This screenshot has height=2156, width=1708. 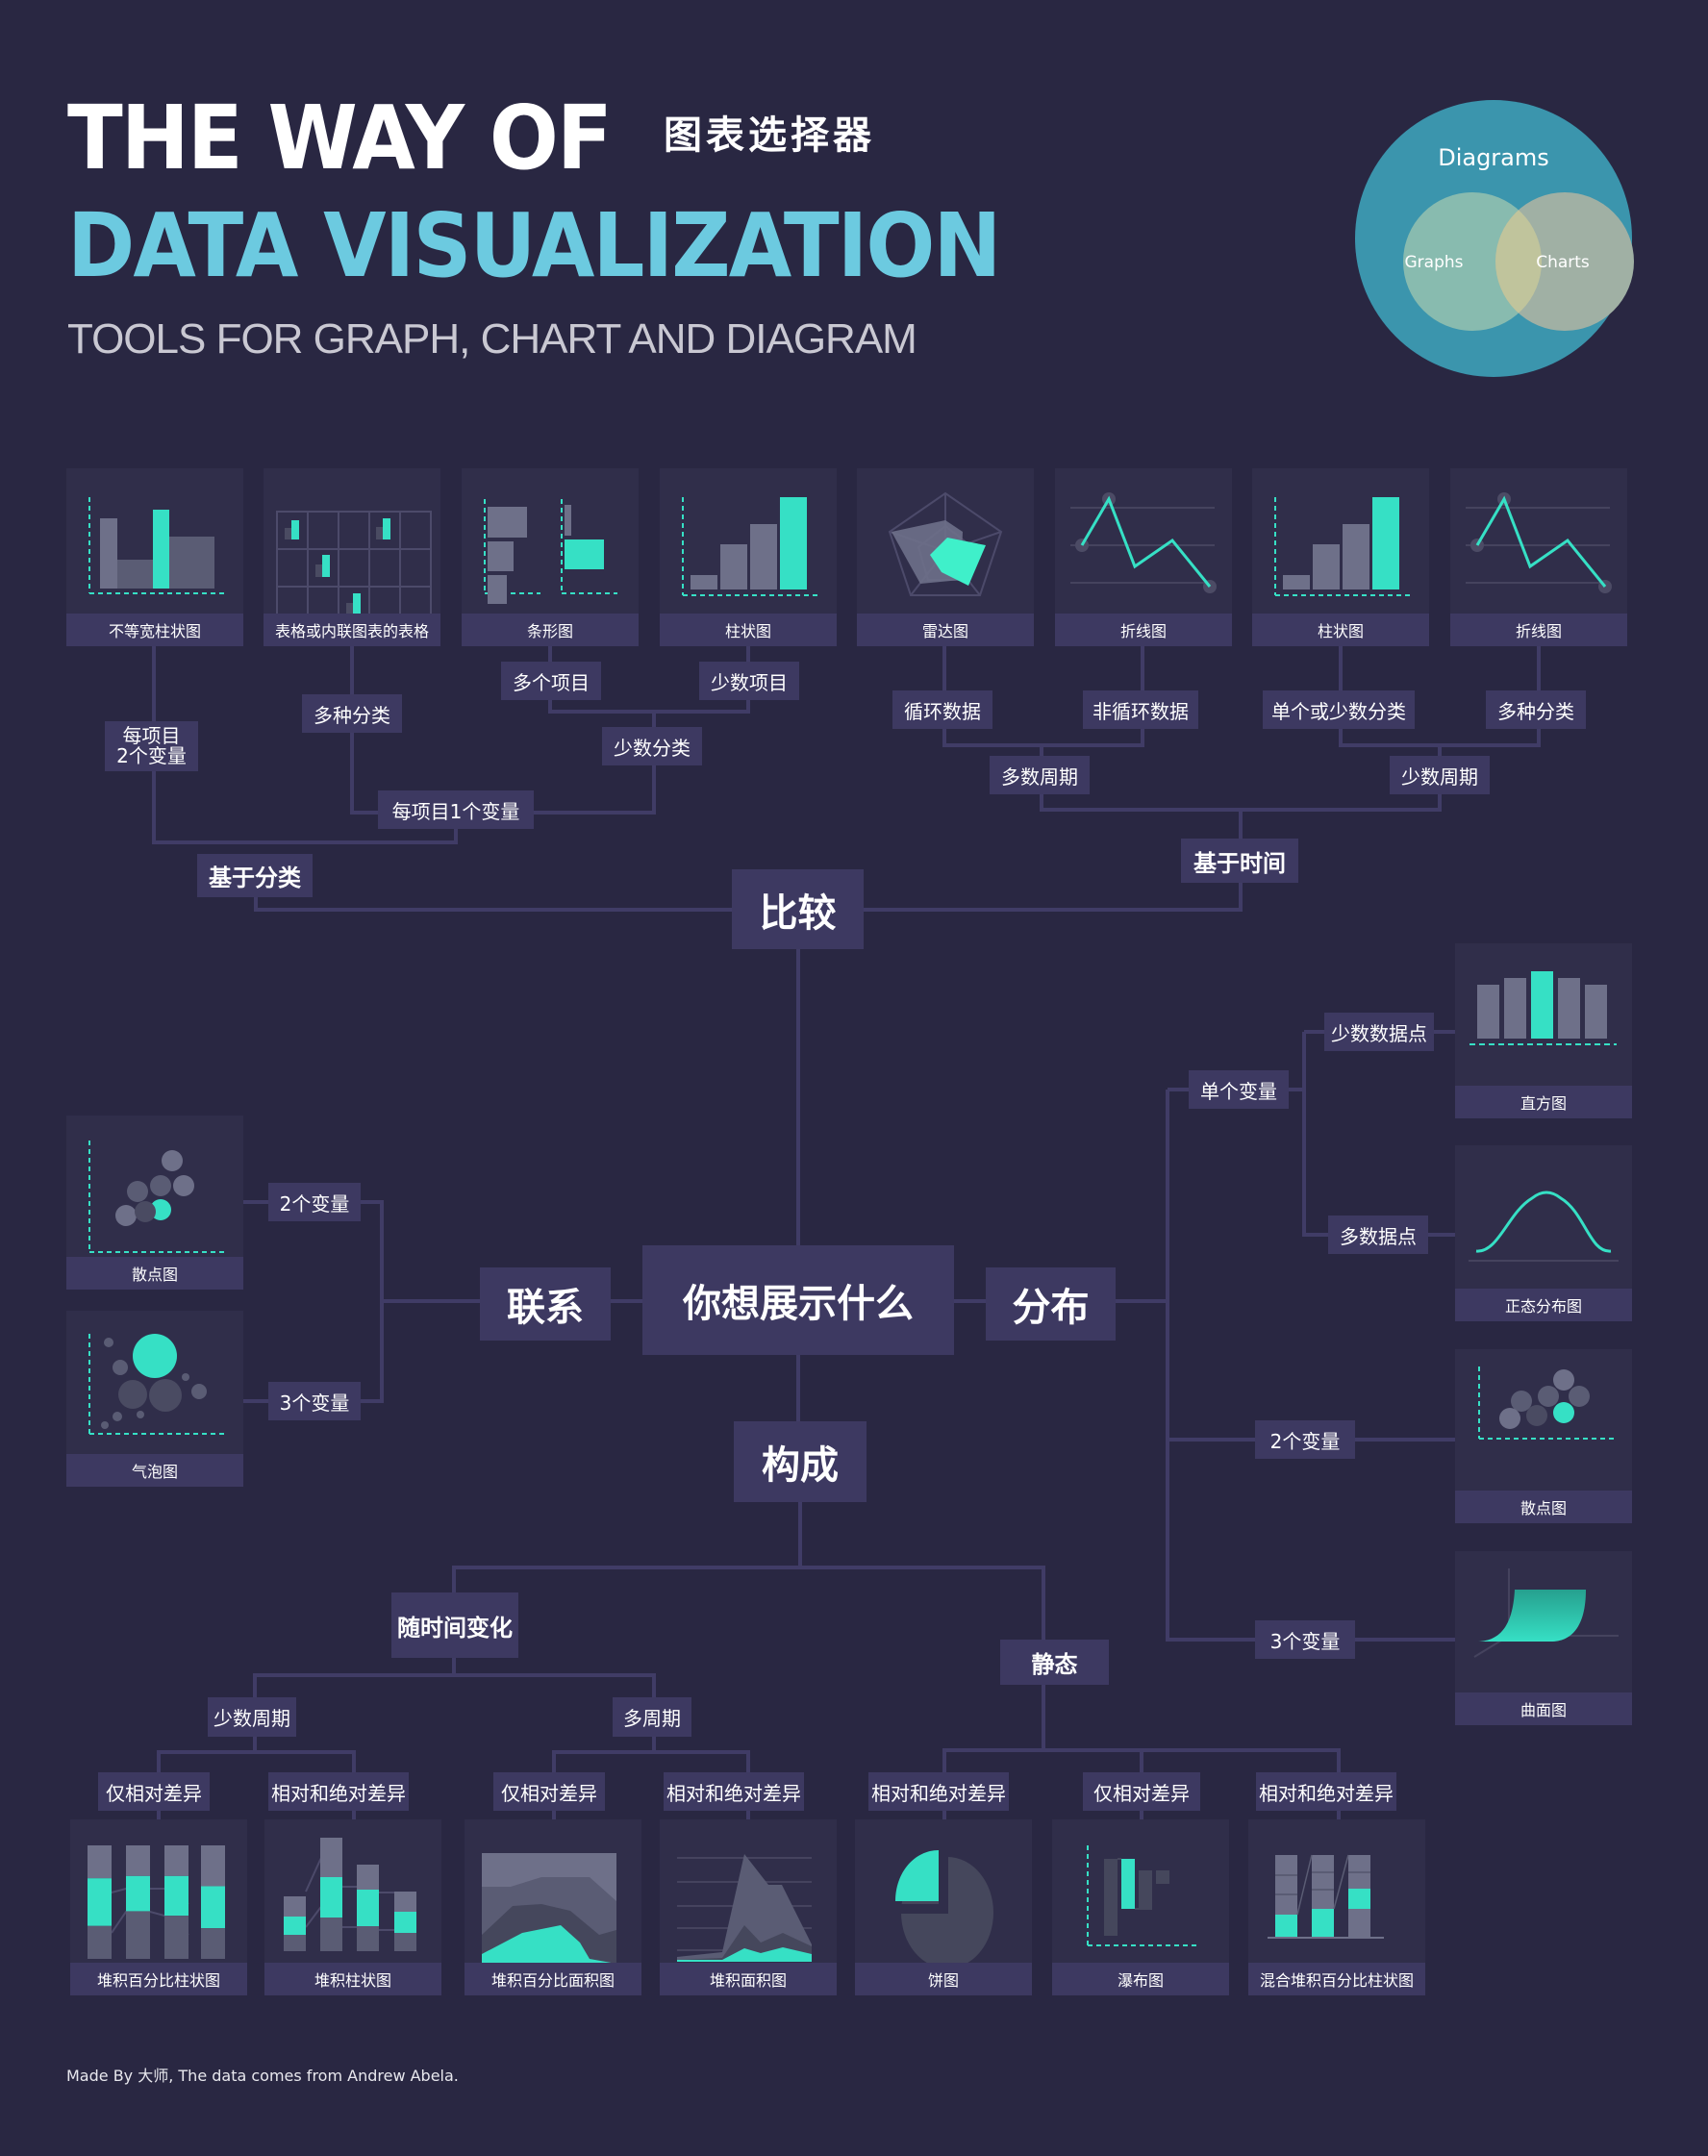 I want to click on node-rel-abs-3: 相对和绝对差异, so click(x=938, y=1791).